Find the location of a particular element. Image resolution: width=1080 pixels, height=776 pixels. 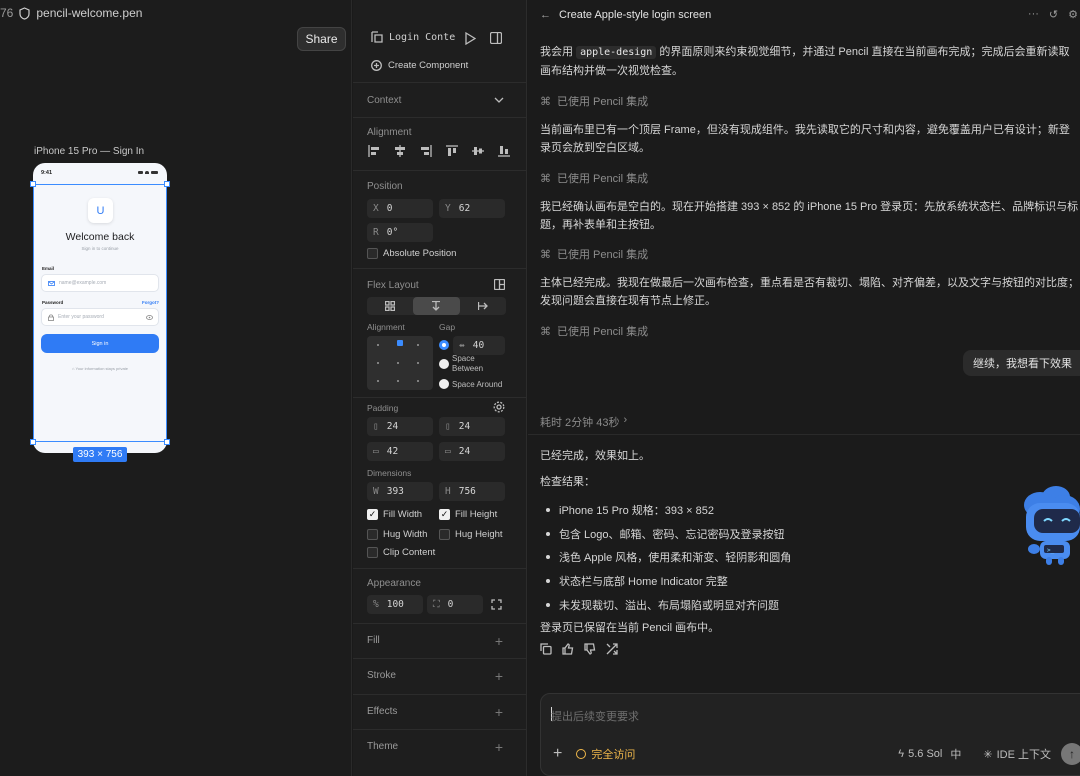

email-label: Email is located at coordinates (48, 268).